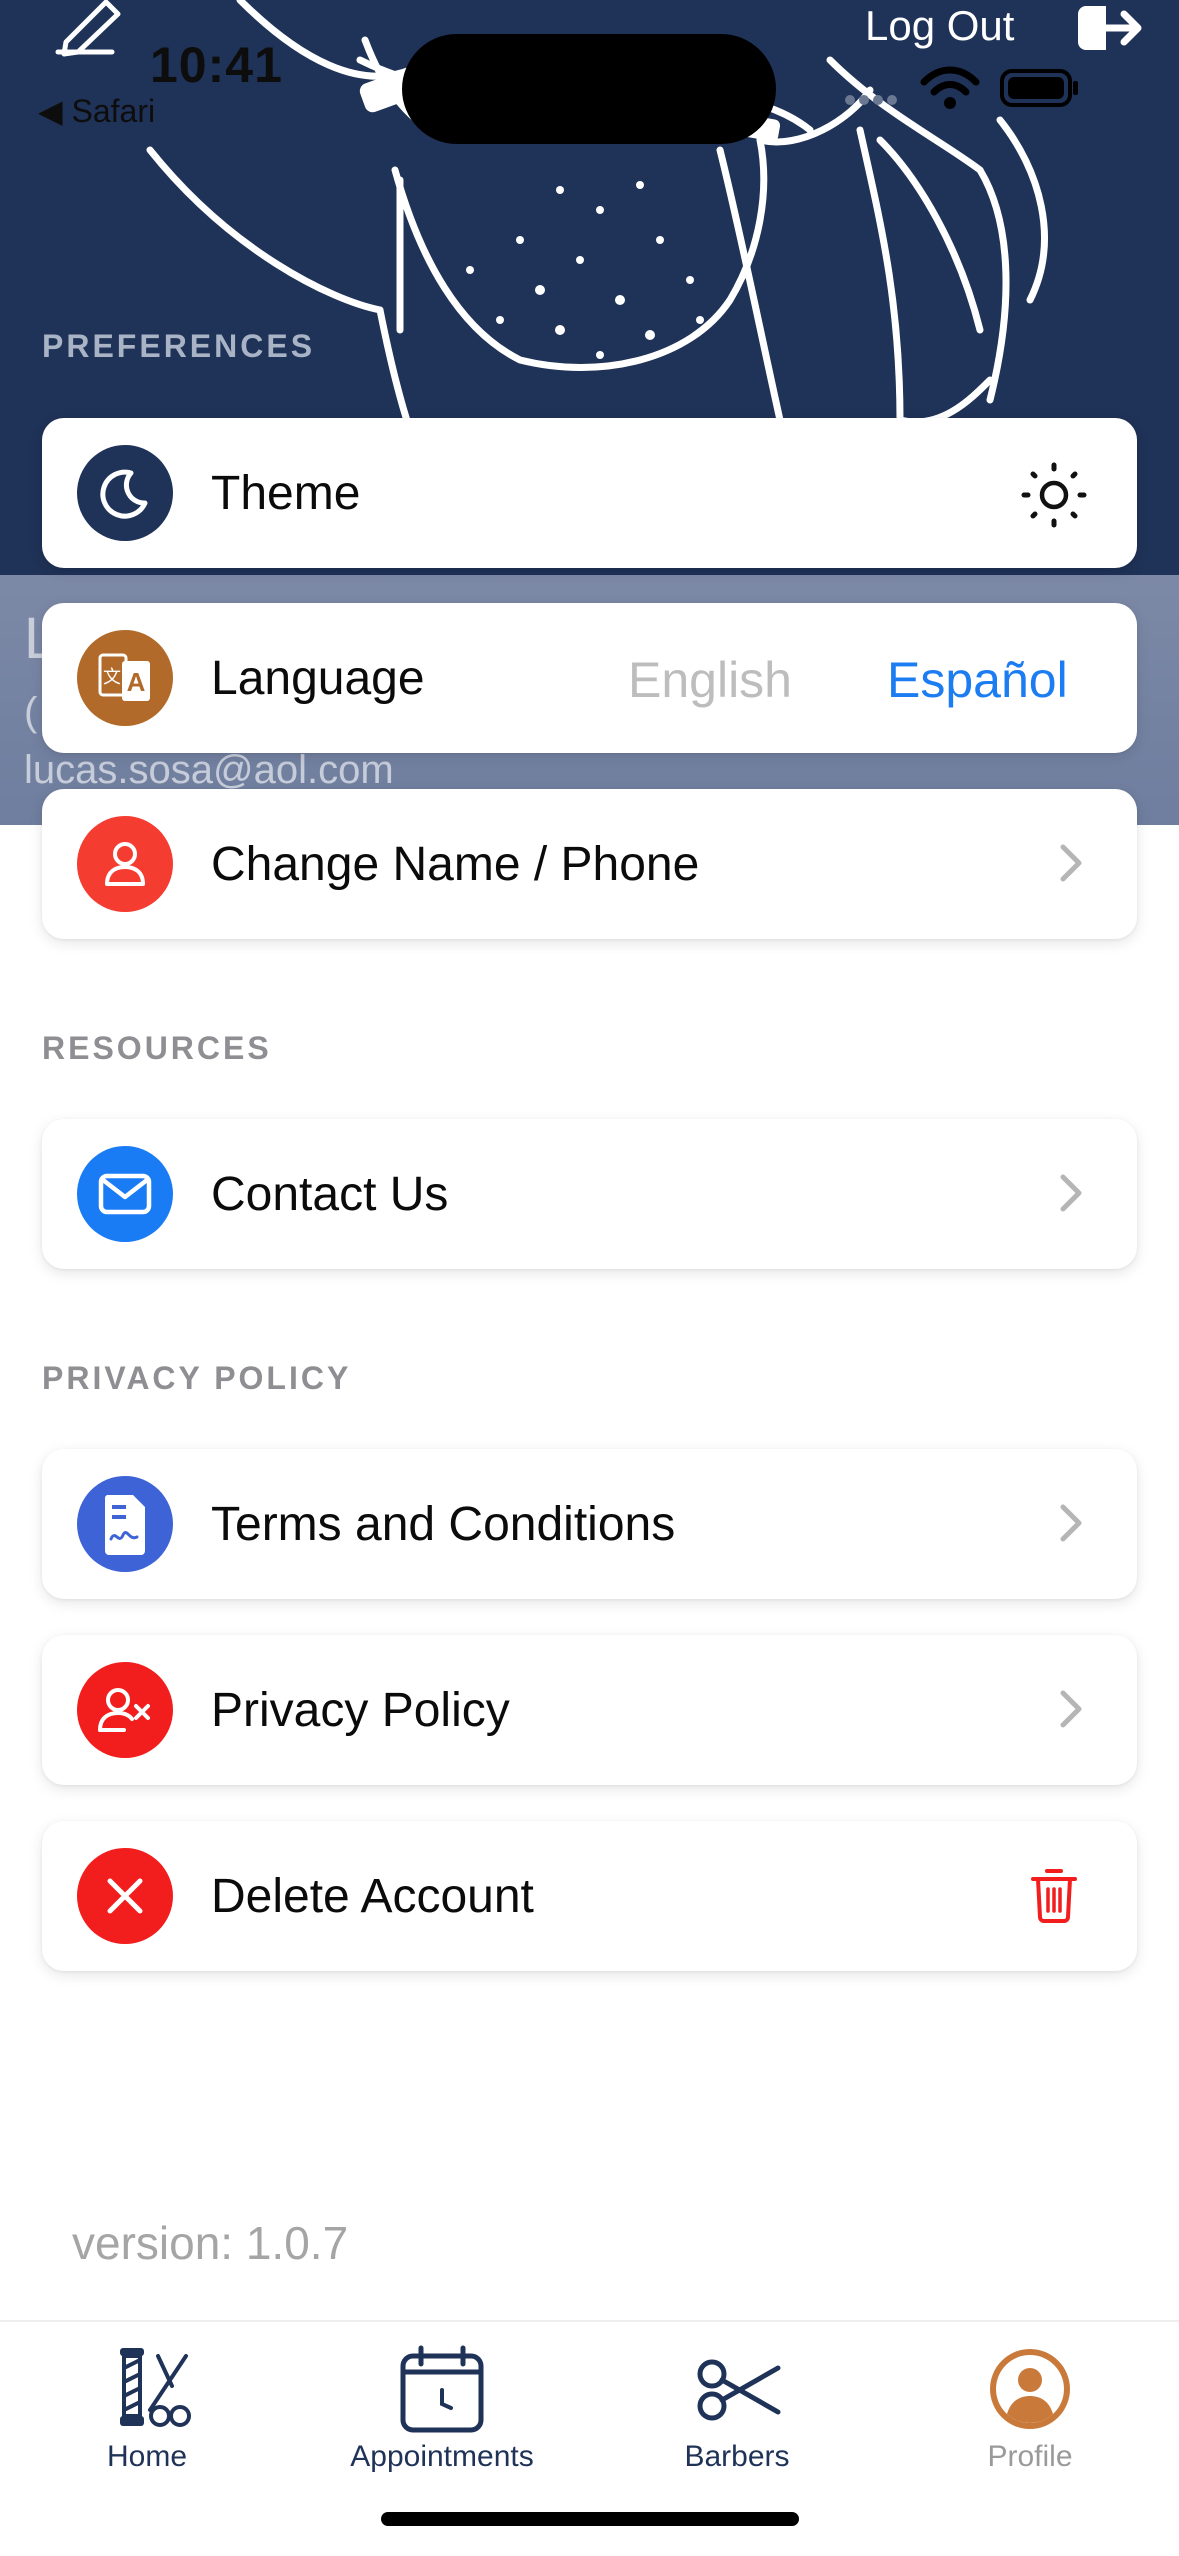 The image size is (1179, 2556). Describe the element at coordinates (330, 1194) in the screenshot. I see `contact-label: Contact Us` at that location.